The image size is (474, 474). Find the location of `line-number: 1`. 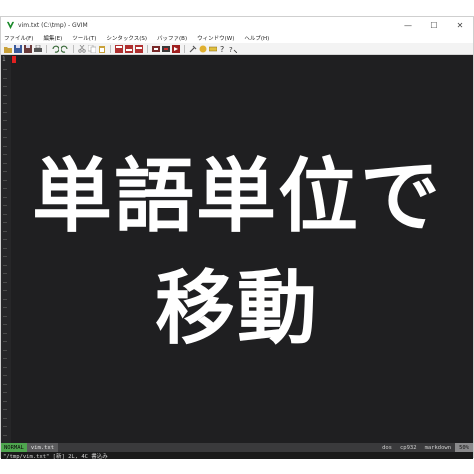

line-number: 1 is located at coordinates (4, 59).